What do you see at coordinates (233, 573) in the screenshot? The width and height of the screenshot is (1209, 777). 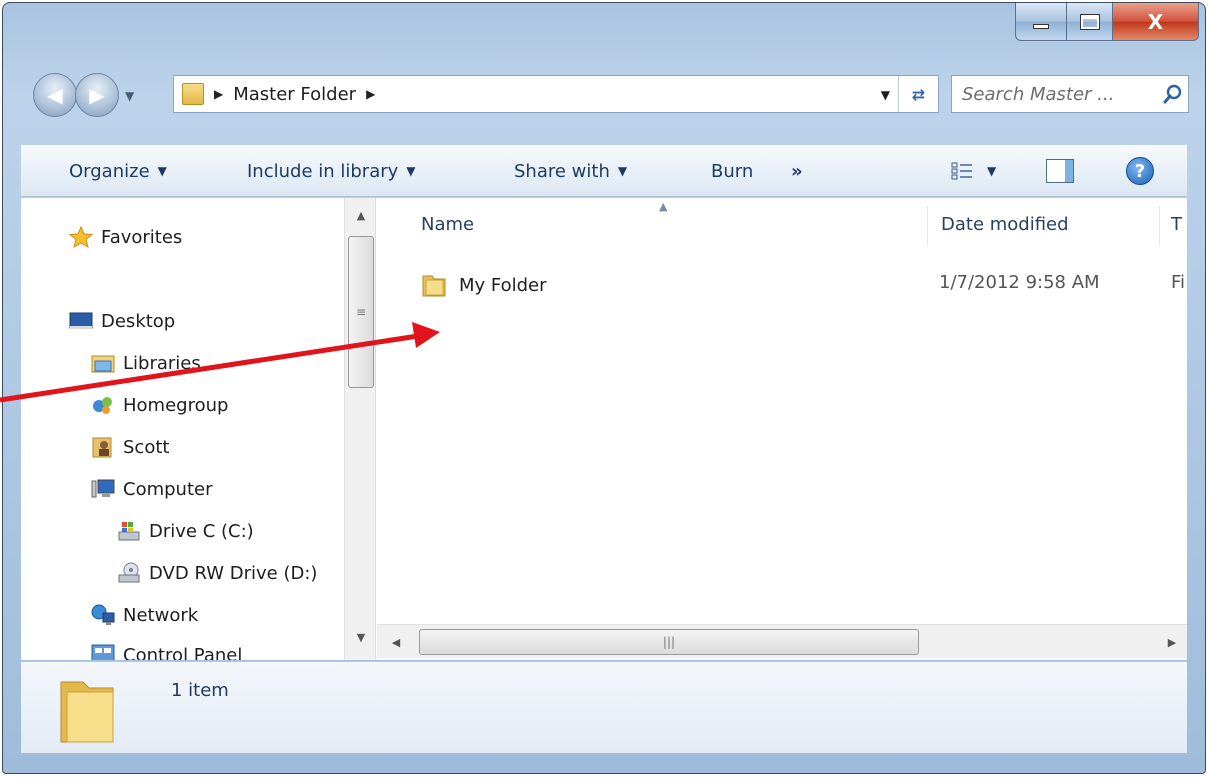 I see `sidebar-item-label: DVD RW Drive (D:)` at bounding box center [233, 573].